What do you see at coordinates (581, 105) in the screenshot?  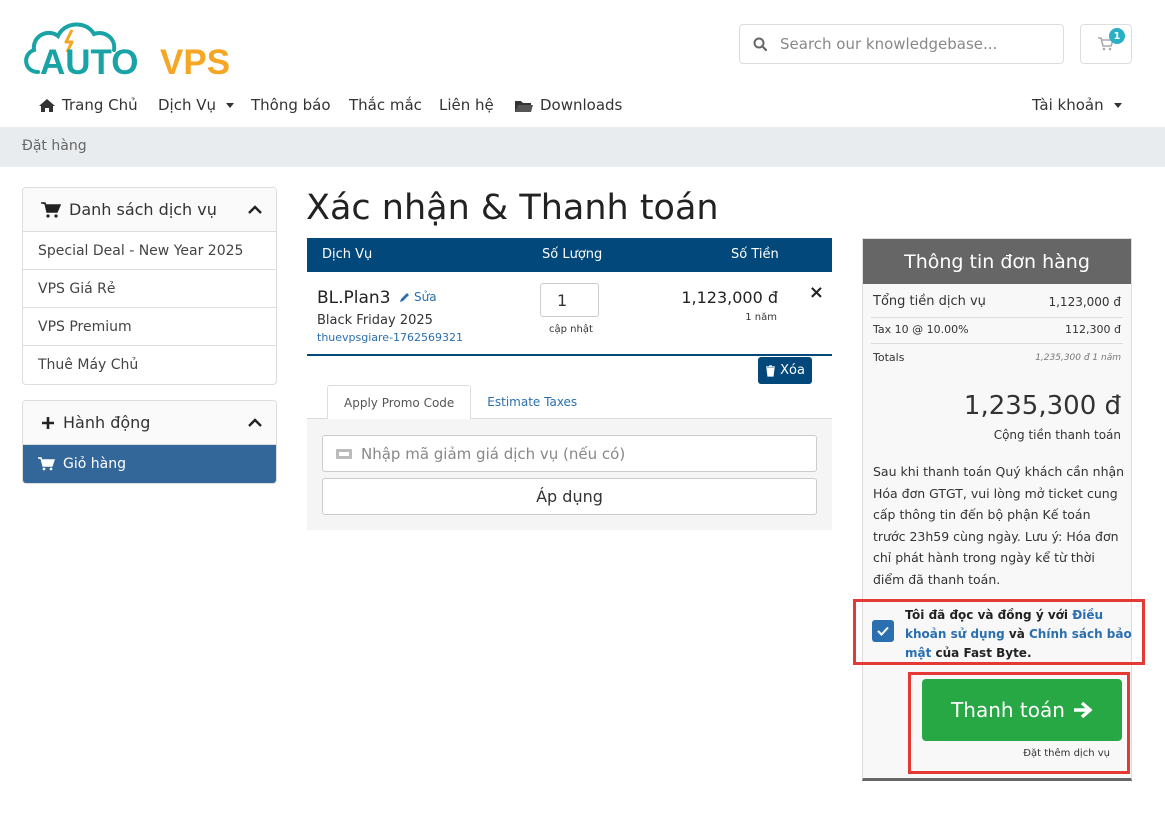 I see `nav-downloads-label: Downloads` at bounding box center [581, 105].